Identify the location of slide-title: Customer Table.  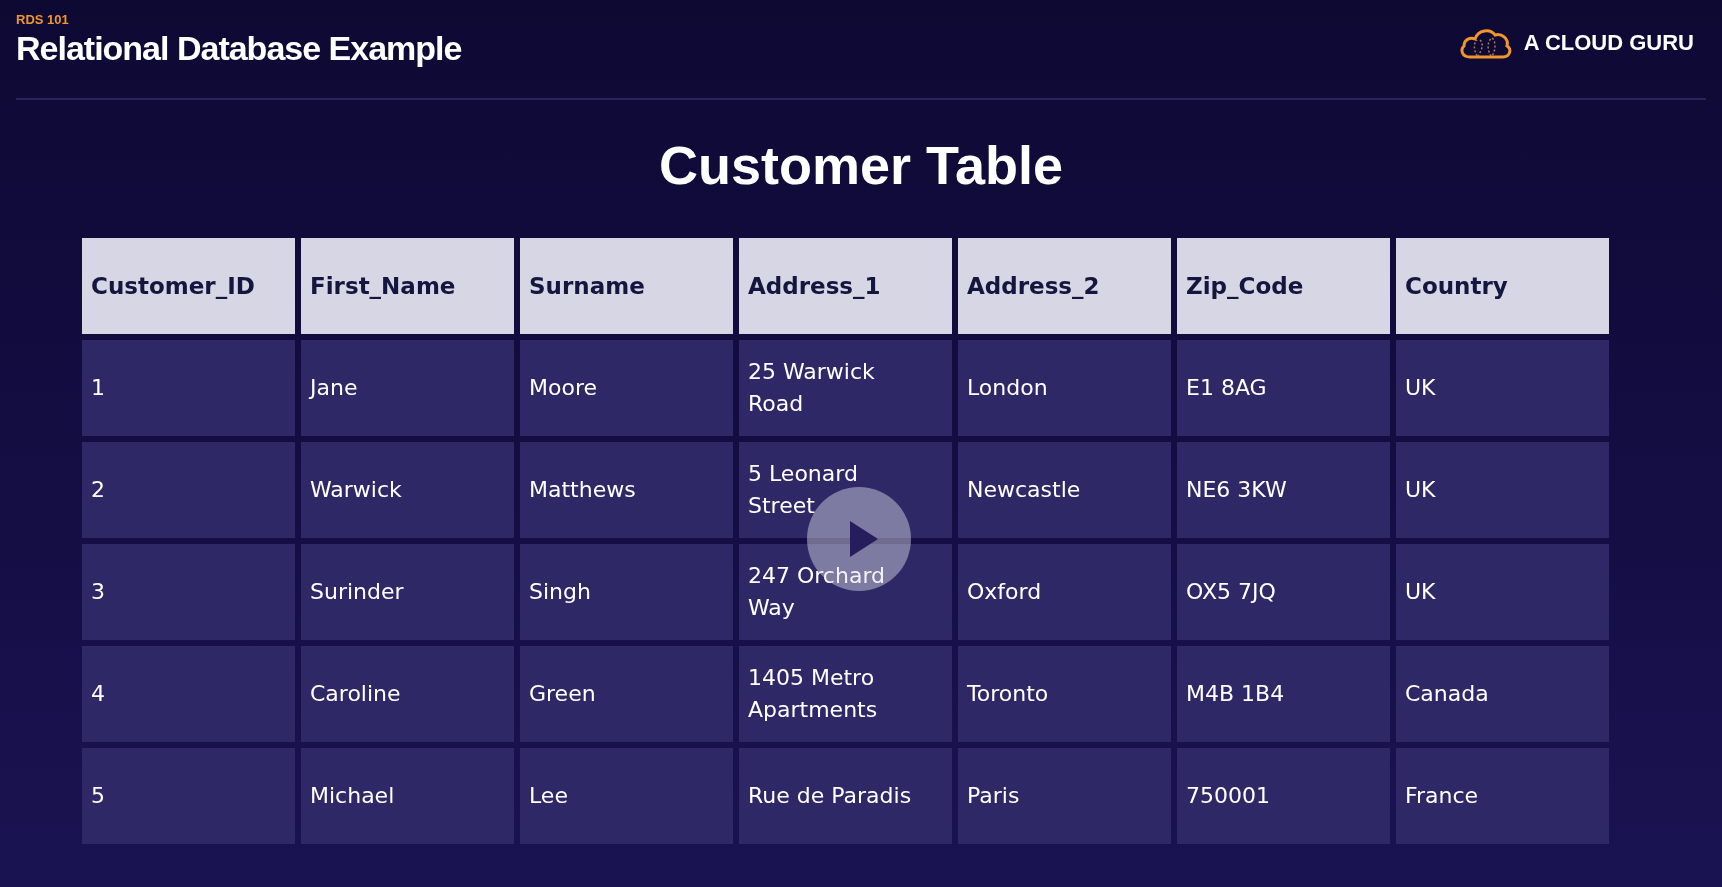
(861, 165).